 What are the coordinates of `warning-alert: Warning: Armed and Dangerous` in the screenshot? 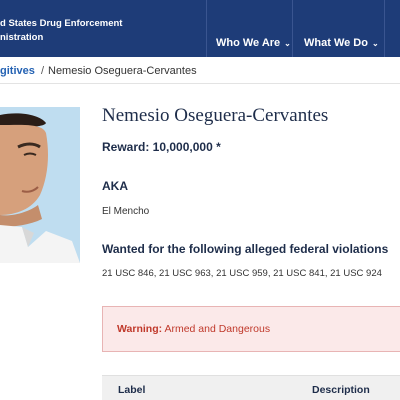 It's located at (251, 329).